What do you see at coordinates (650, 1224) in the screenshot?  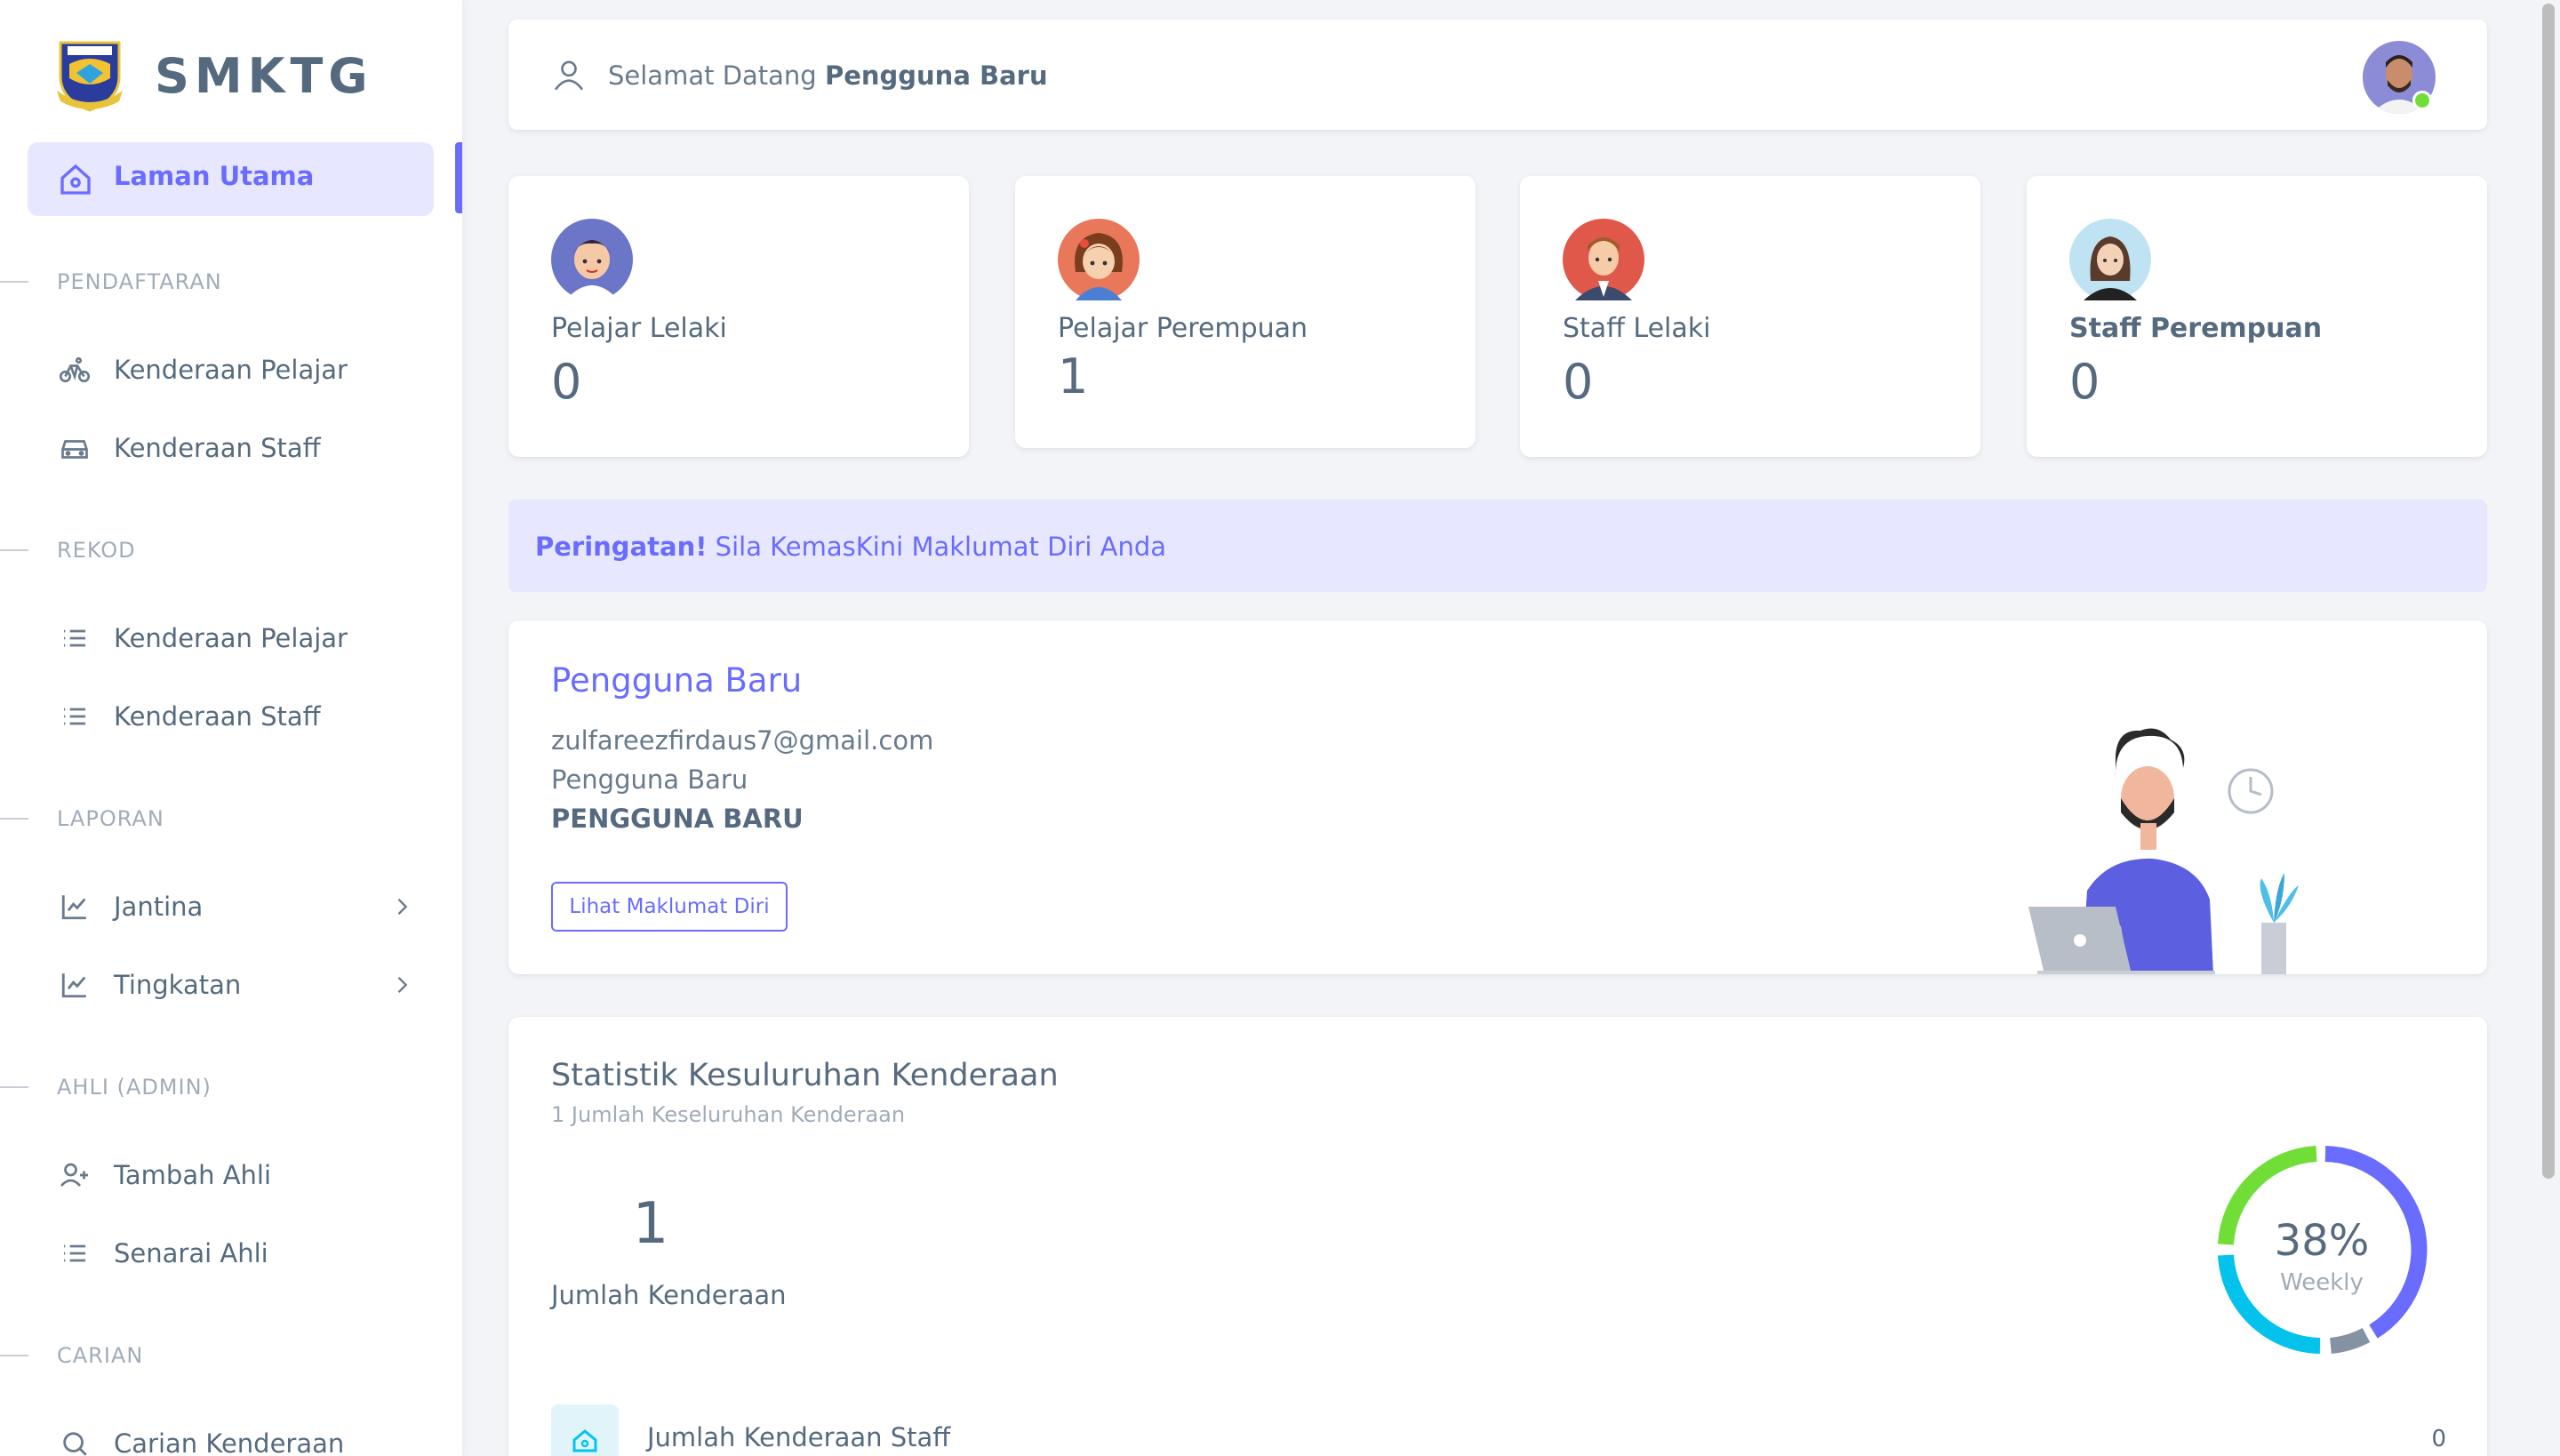 I see `total-vehicles-value: 1` at bounding box center [650, 1224].